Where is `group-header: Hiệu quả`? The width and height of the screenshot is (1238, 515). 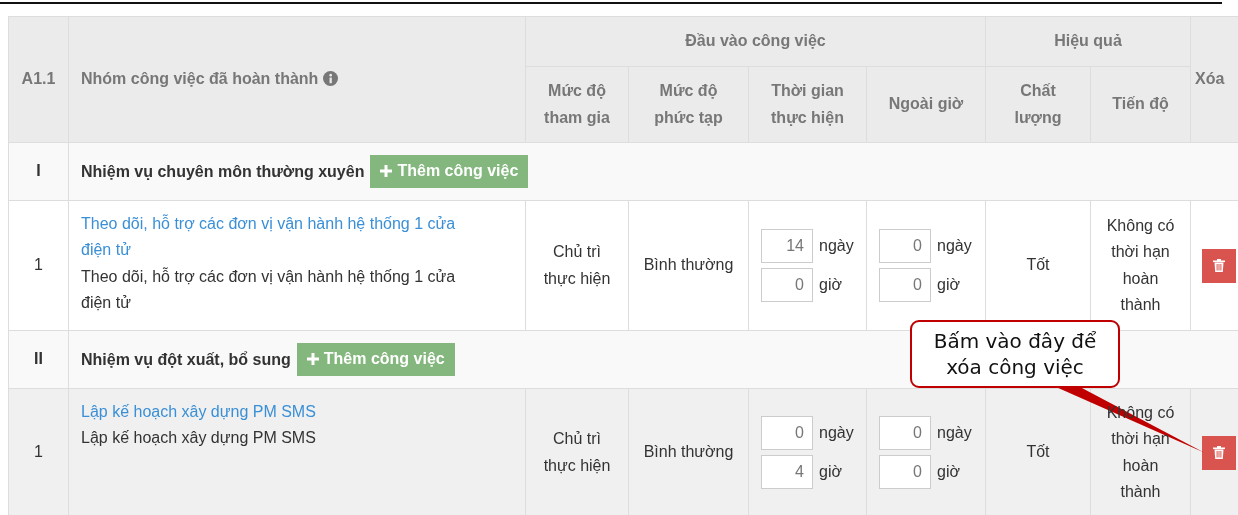 group-header: Hiệu quả is located at coordinates (1088, 41).